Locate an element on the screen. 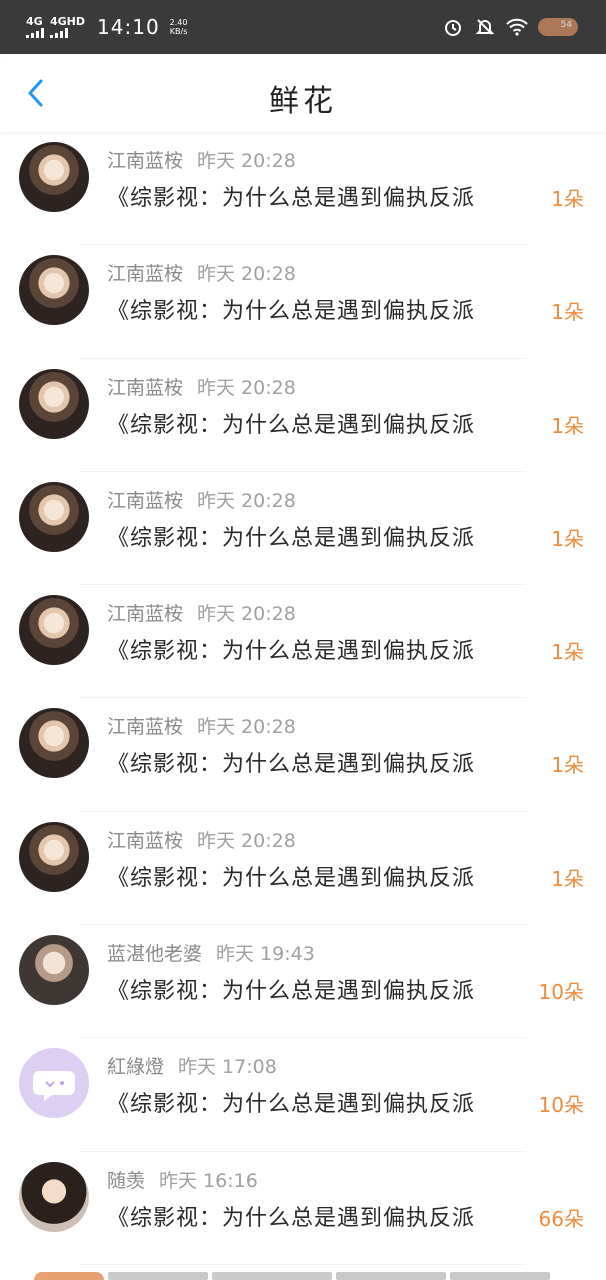 Image resolution: width=606 pixels, height=1280 pixels. wifi-icon is located at coordinates (517, 27).